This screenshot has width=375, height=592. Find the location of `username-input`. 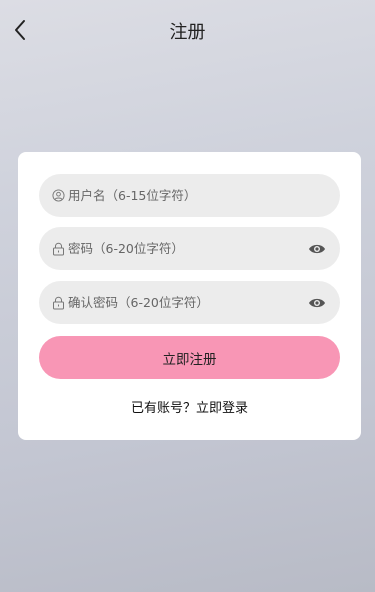

username-input is located at coordinates (178, 195).